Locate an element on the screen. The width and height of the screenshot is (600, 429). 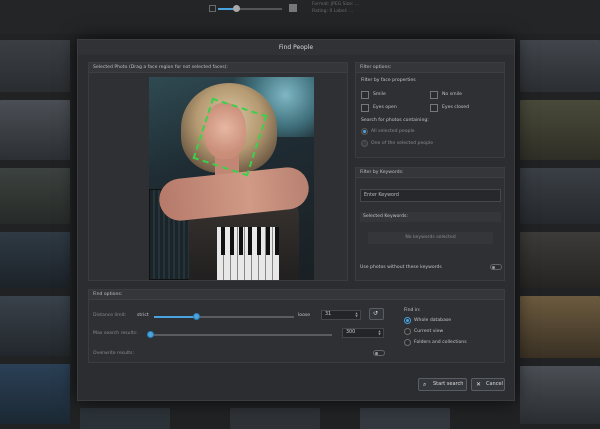
start-search-button: ⌕ Start search is located at coordinates (442, 384).